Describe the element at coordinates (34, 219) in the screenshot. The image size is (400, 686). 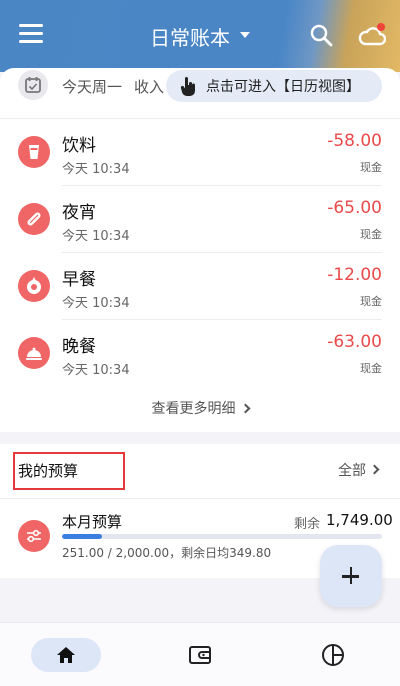
I see `snack-icon` at that location.